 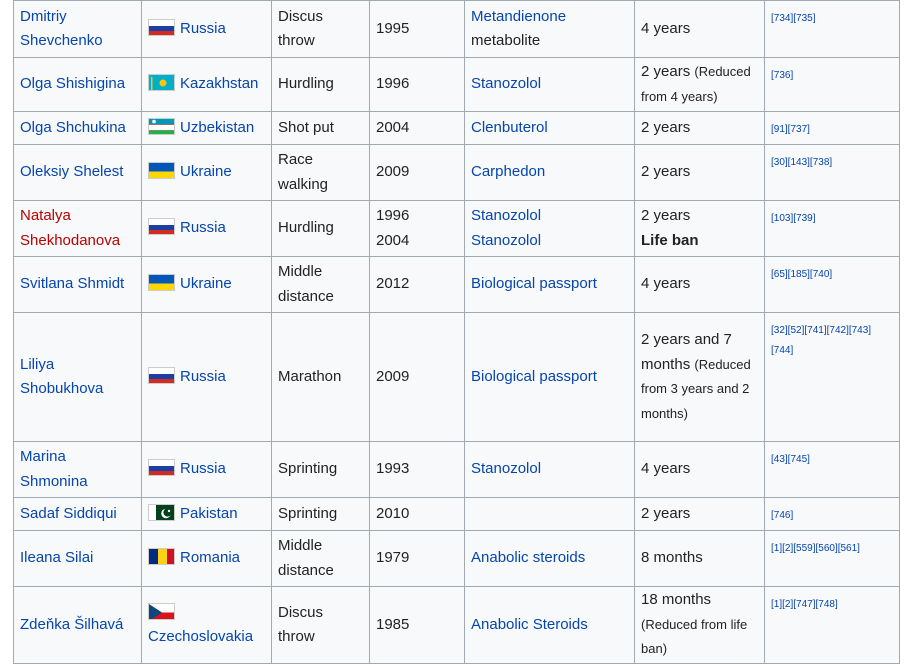 I want to click on athlete-link: Sadaf Siddiqui, so click(x=68, y=513).